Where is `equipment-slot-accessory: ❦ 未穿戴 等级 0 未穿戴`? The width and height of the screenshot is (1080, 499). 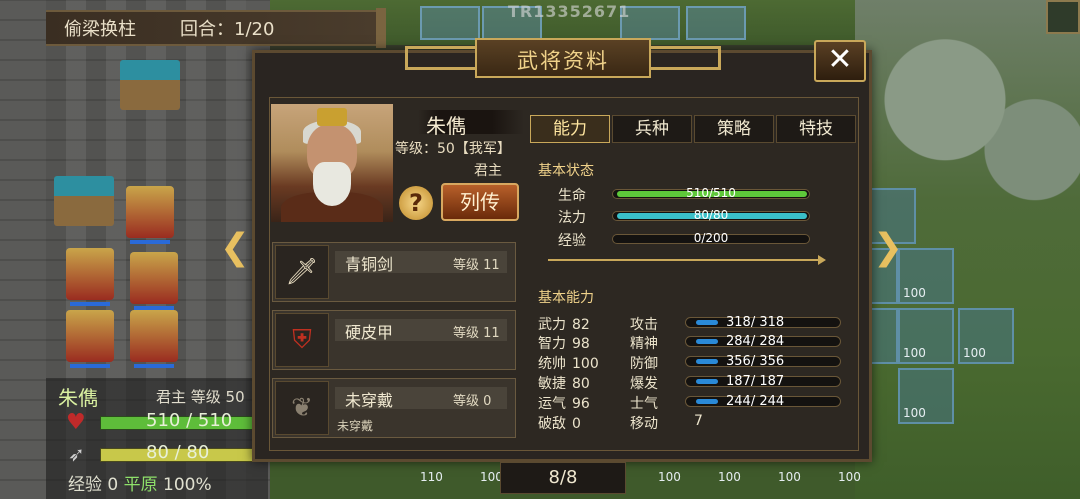 equipment-slot-accessory: ❦ 未穿戴 等级 0 未穿戴 is located at coordinates (394, 408).